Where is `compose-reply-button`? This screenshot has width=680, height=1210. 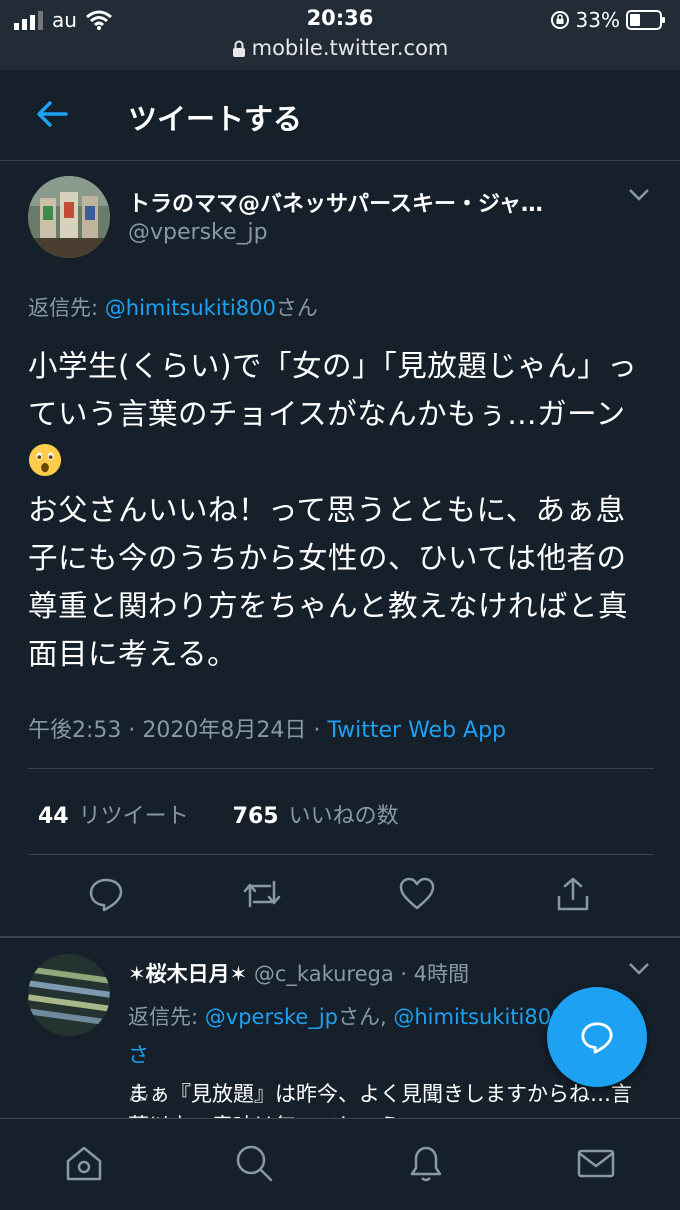 compose-reply-button is located at coordinates (597, 1037).